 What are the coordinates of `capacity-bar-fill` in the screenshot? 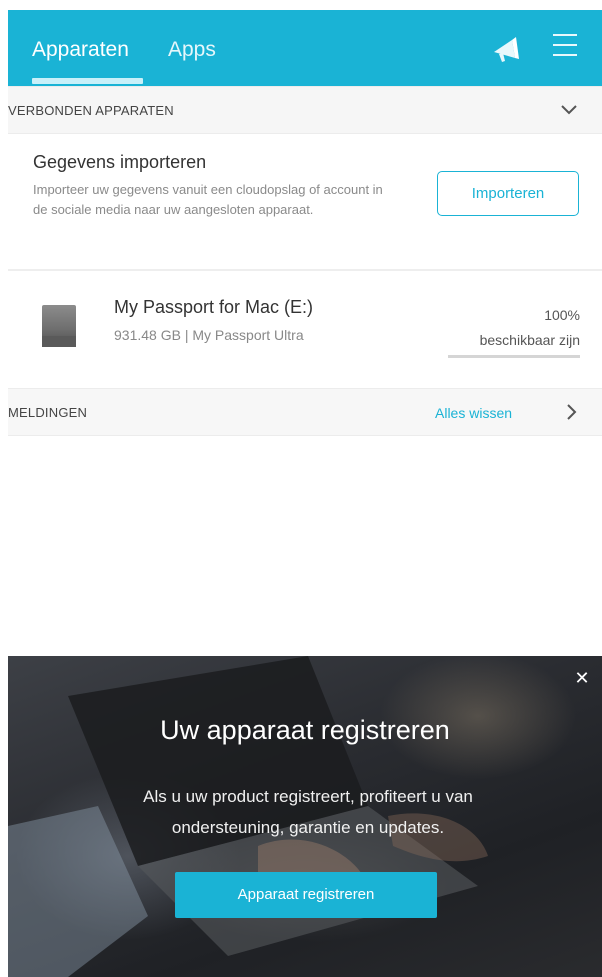 It's located at (514, 356).